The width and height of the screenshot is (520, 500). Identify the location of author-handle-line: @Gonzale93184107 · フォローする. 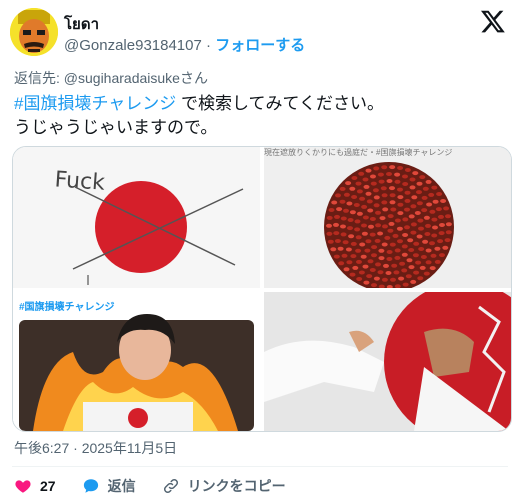
(184, 44).